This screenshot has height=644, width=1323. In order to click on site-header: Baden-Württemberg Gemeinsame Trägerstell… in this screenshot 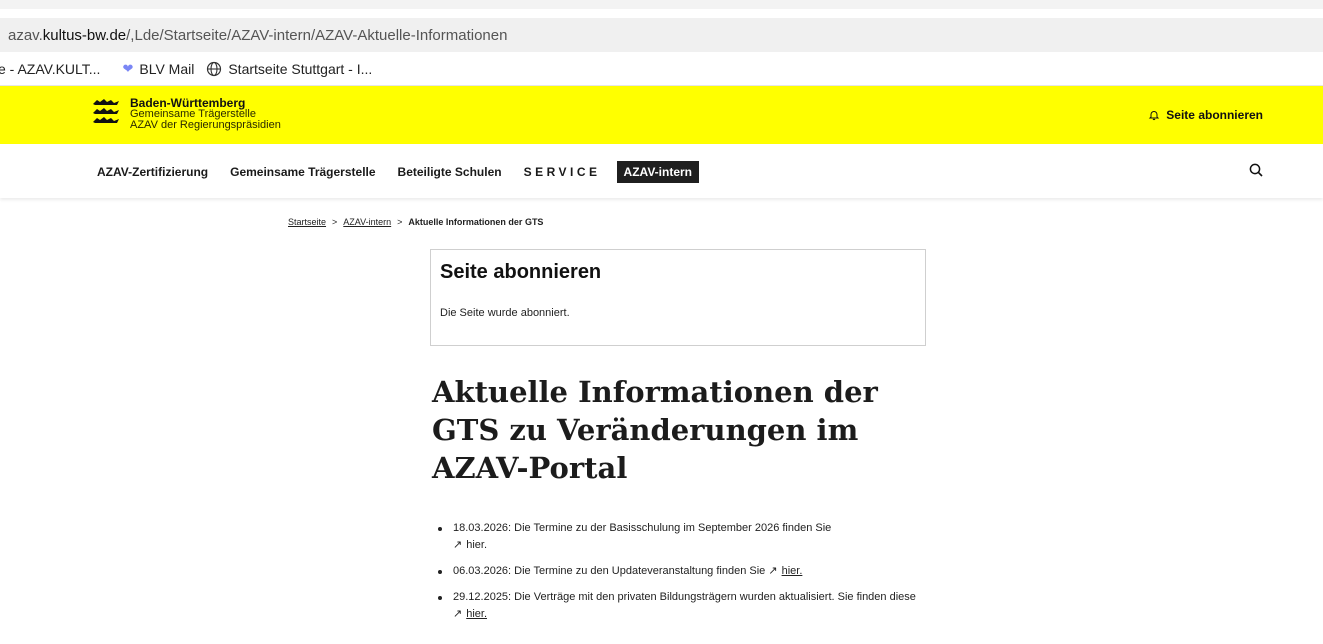, I will do `click(661, 115)`.